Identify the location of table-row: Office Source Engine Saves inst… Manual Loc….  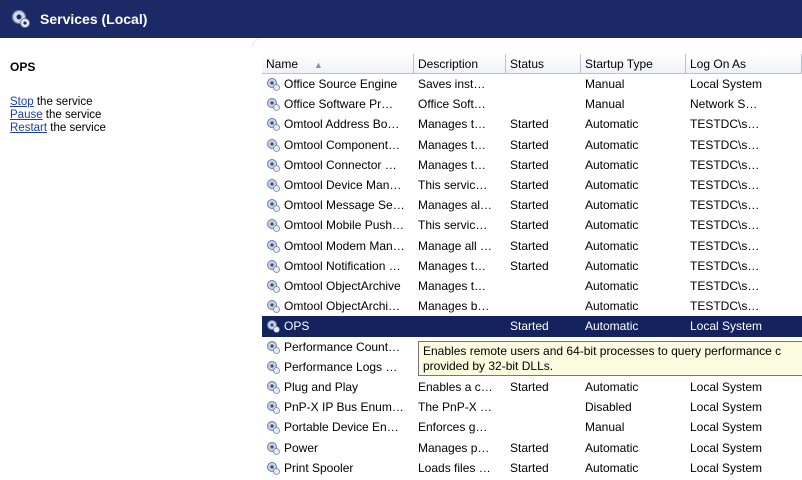
(532, 84).